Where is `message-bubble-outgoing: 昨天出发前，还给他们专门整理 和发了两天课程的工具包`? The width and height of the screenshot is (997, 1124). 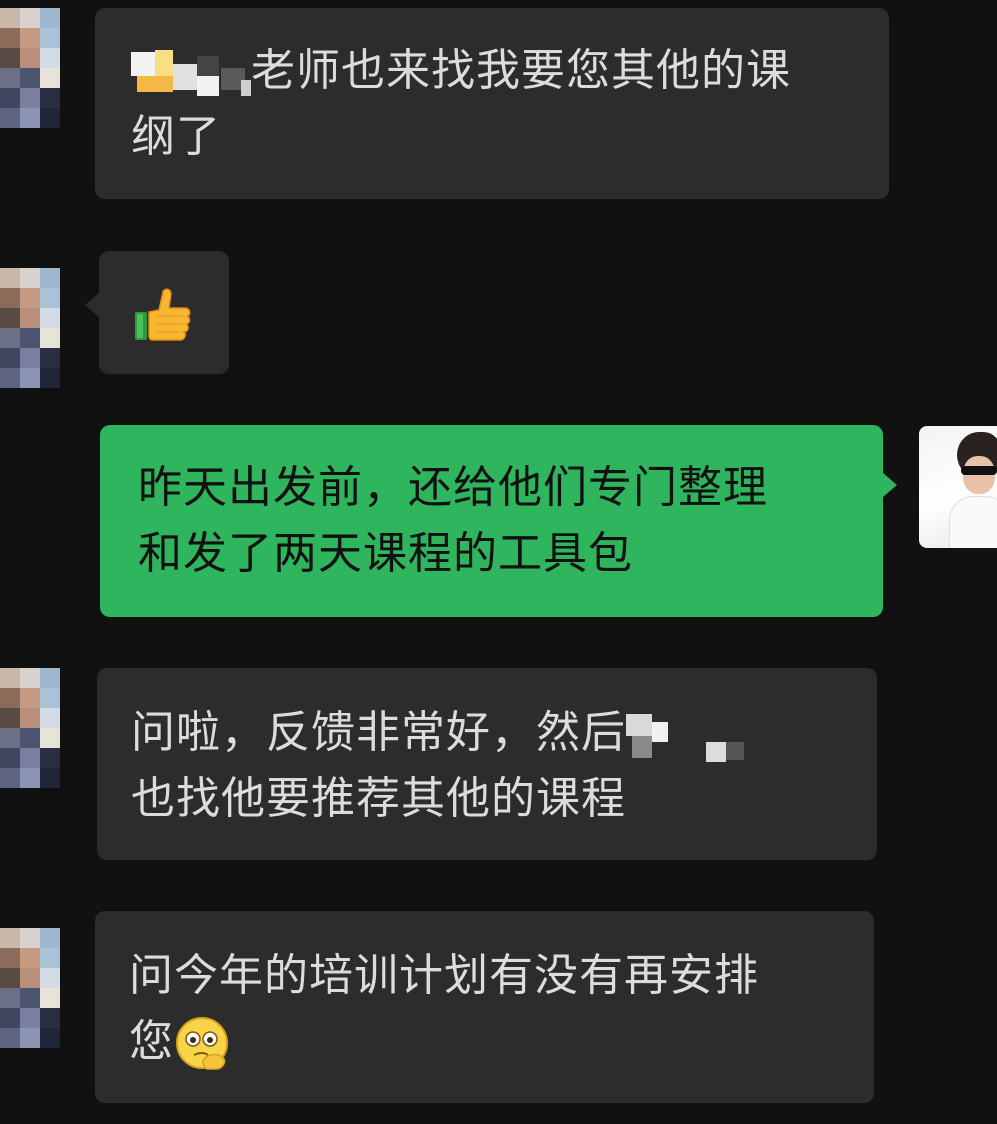 message-bubble-outgoing: 昨天出发前，还给他们专门整理 和发了两天课程的工具包 is located at coordinates (498, 521).